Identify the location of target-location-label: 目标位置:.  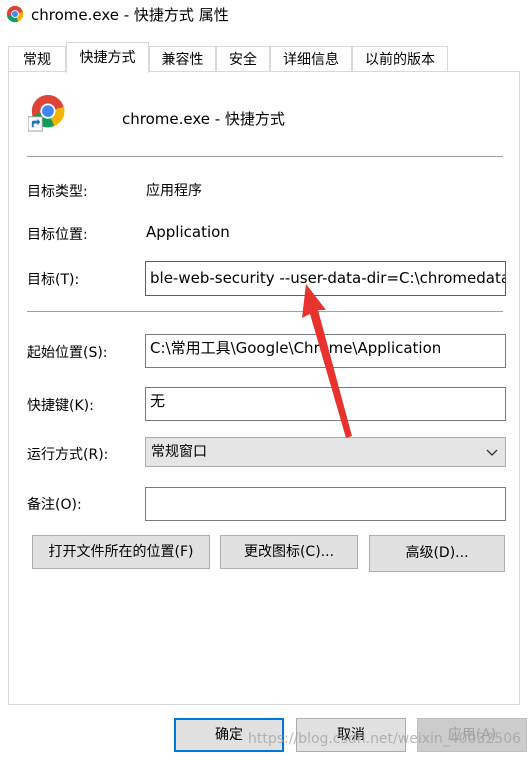
(57, 235).